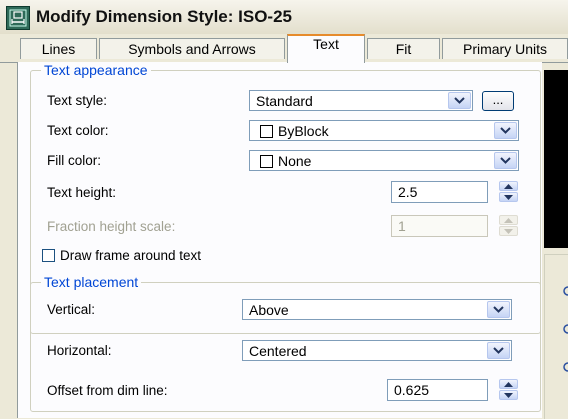  Describe the element at coordinates (437, 390) in the screenshot. I see `offset-from-dim-line-input: 0.625` at that location.